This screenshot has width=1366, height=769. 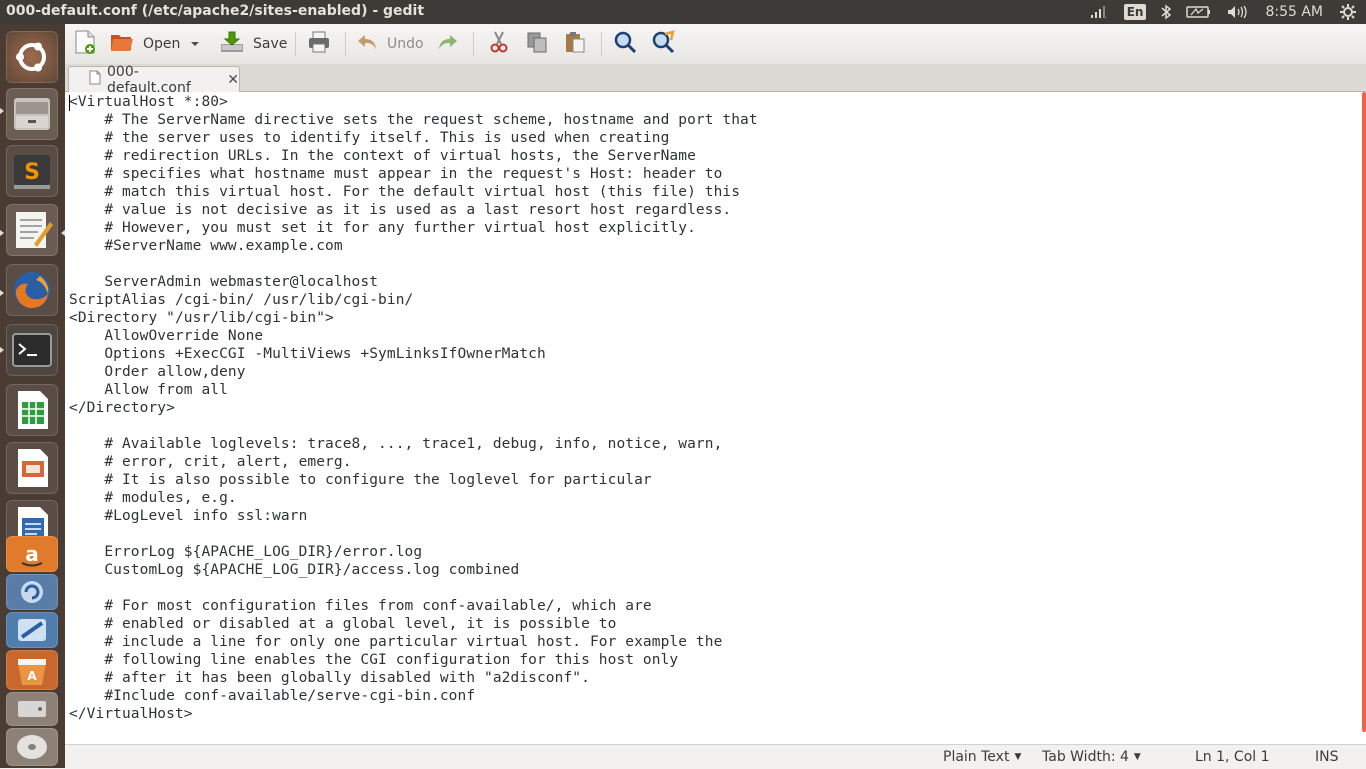 What do you see at coordinates (1224, 12) in the screenshot?
I see `indicator-area: . En 8:55 AM` at bounding box center [1224, 12].